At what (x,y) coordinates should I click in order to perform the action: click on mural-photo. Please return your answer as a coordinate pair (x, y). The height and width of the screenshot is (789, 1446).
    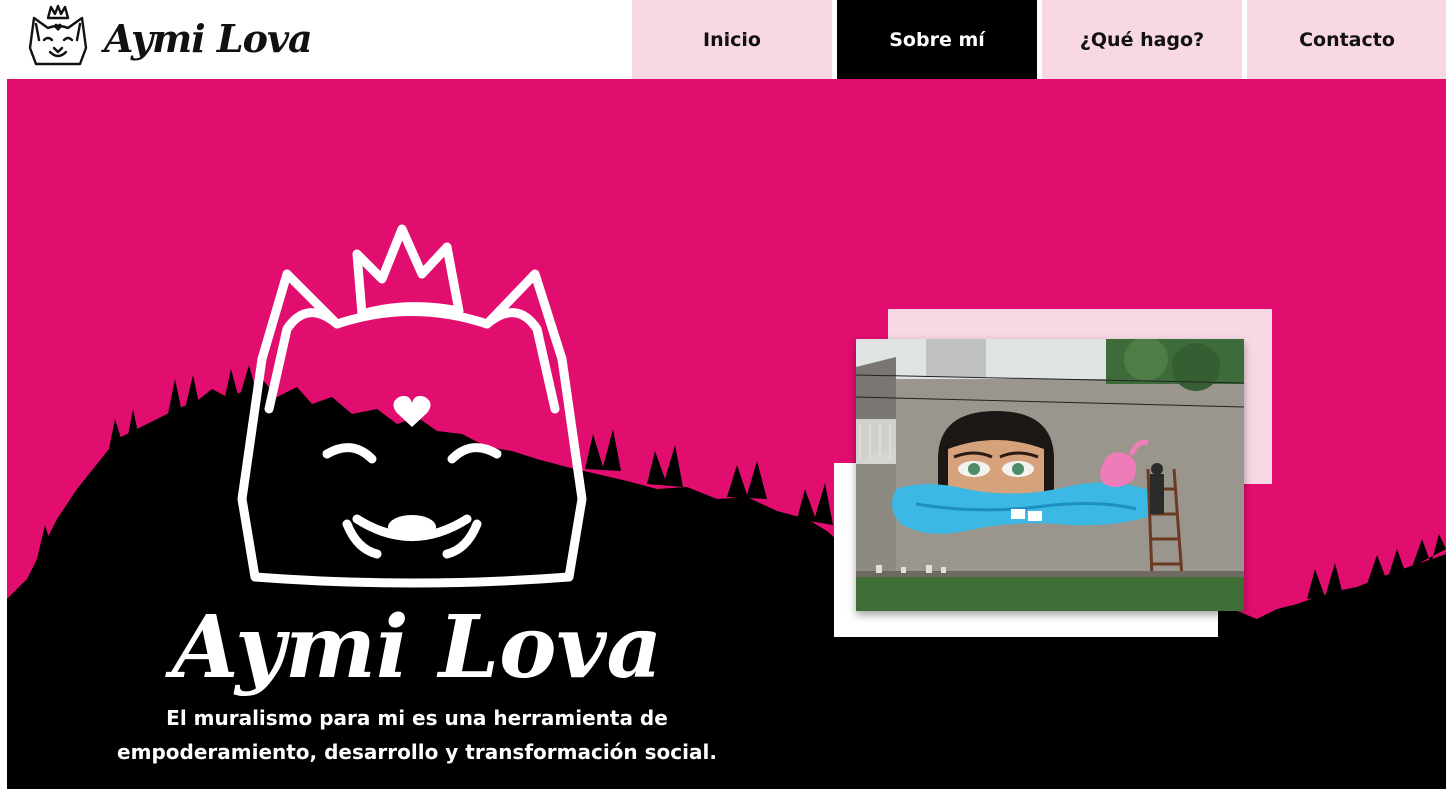
    Looking at the image, I should click on (1050, 475).